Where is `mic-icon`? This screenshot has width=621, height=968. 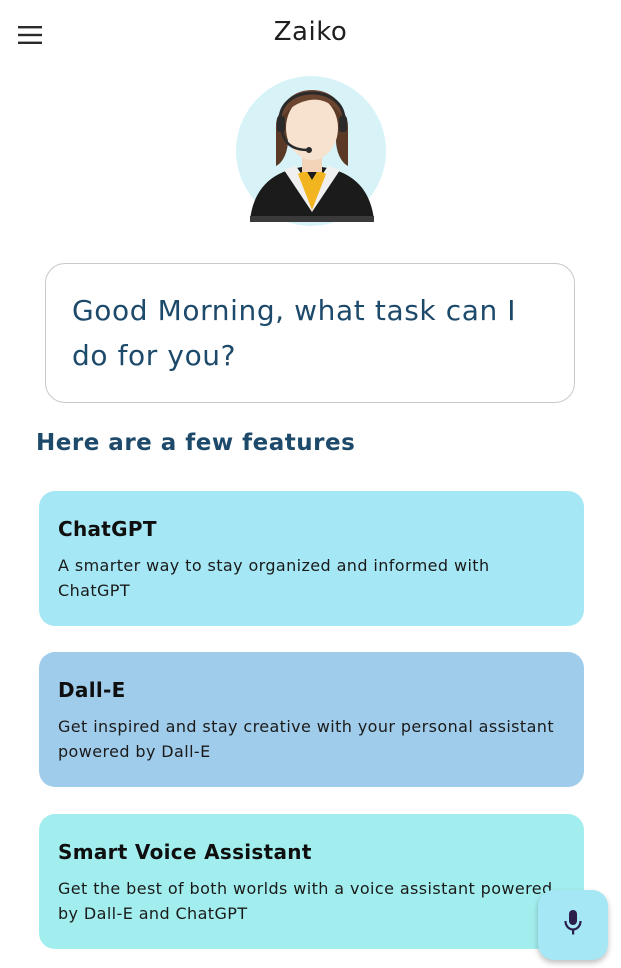 mic-icon is located at coordinates (573, 925).